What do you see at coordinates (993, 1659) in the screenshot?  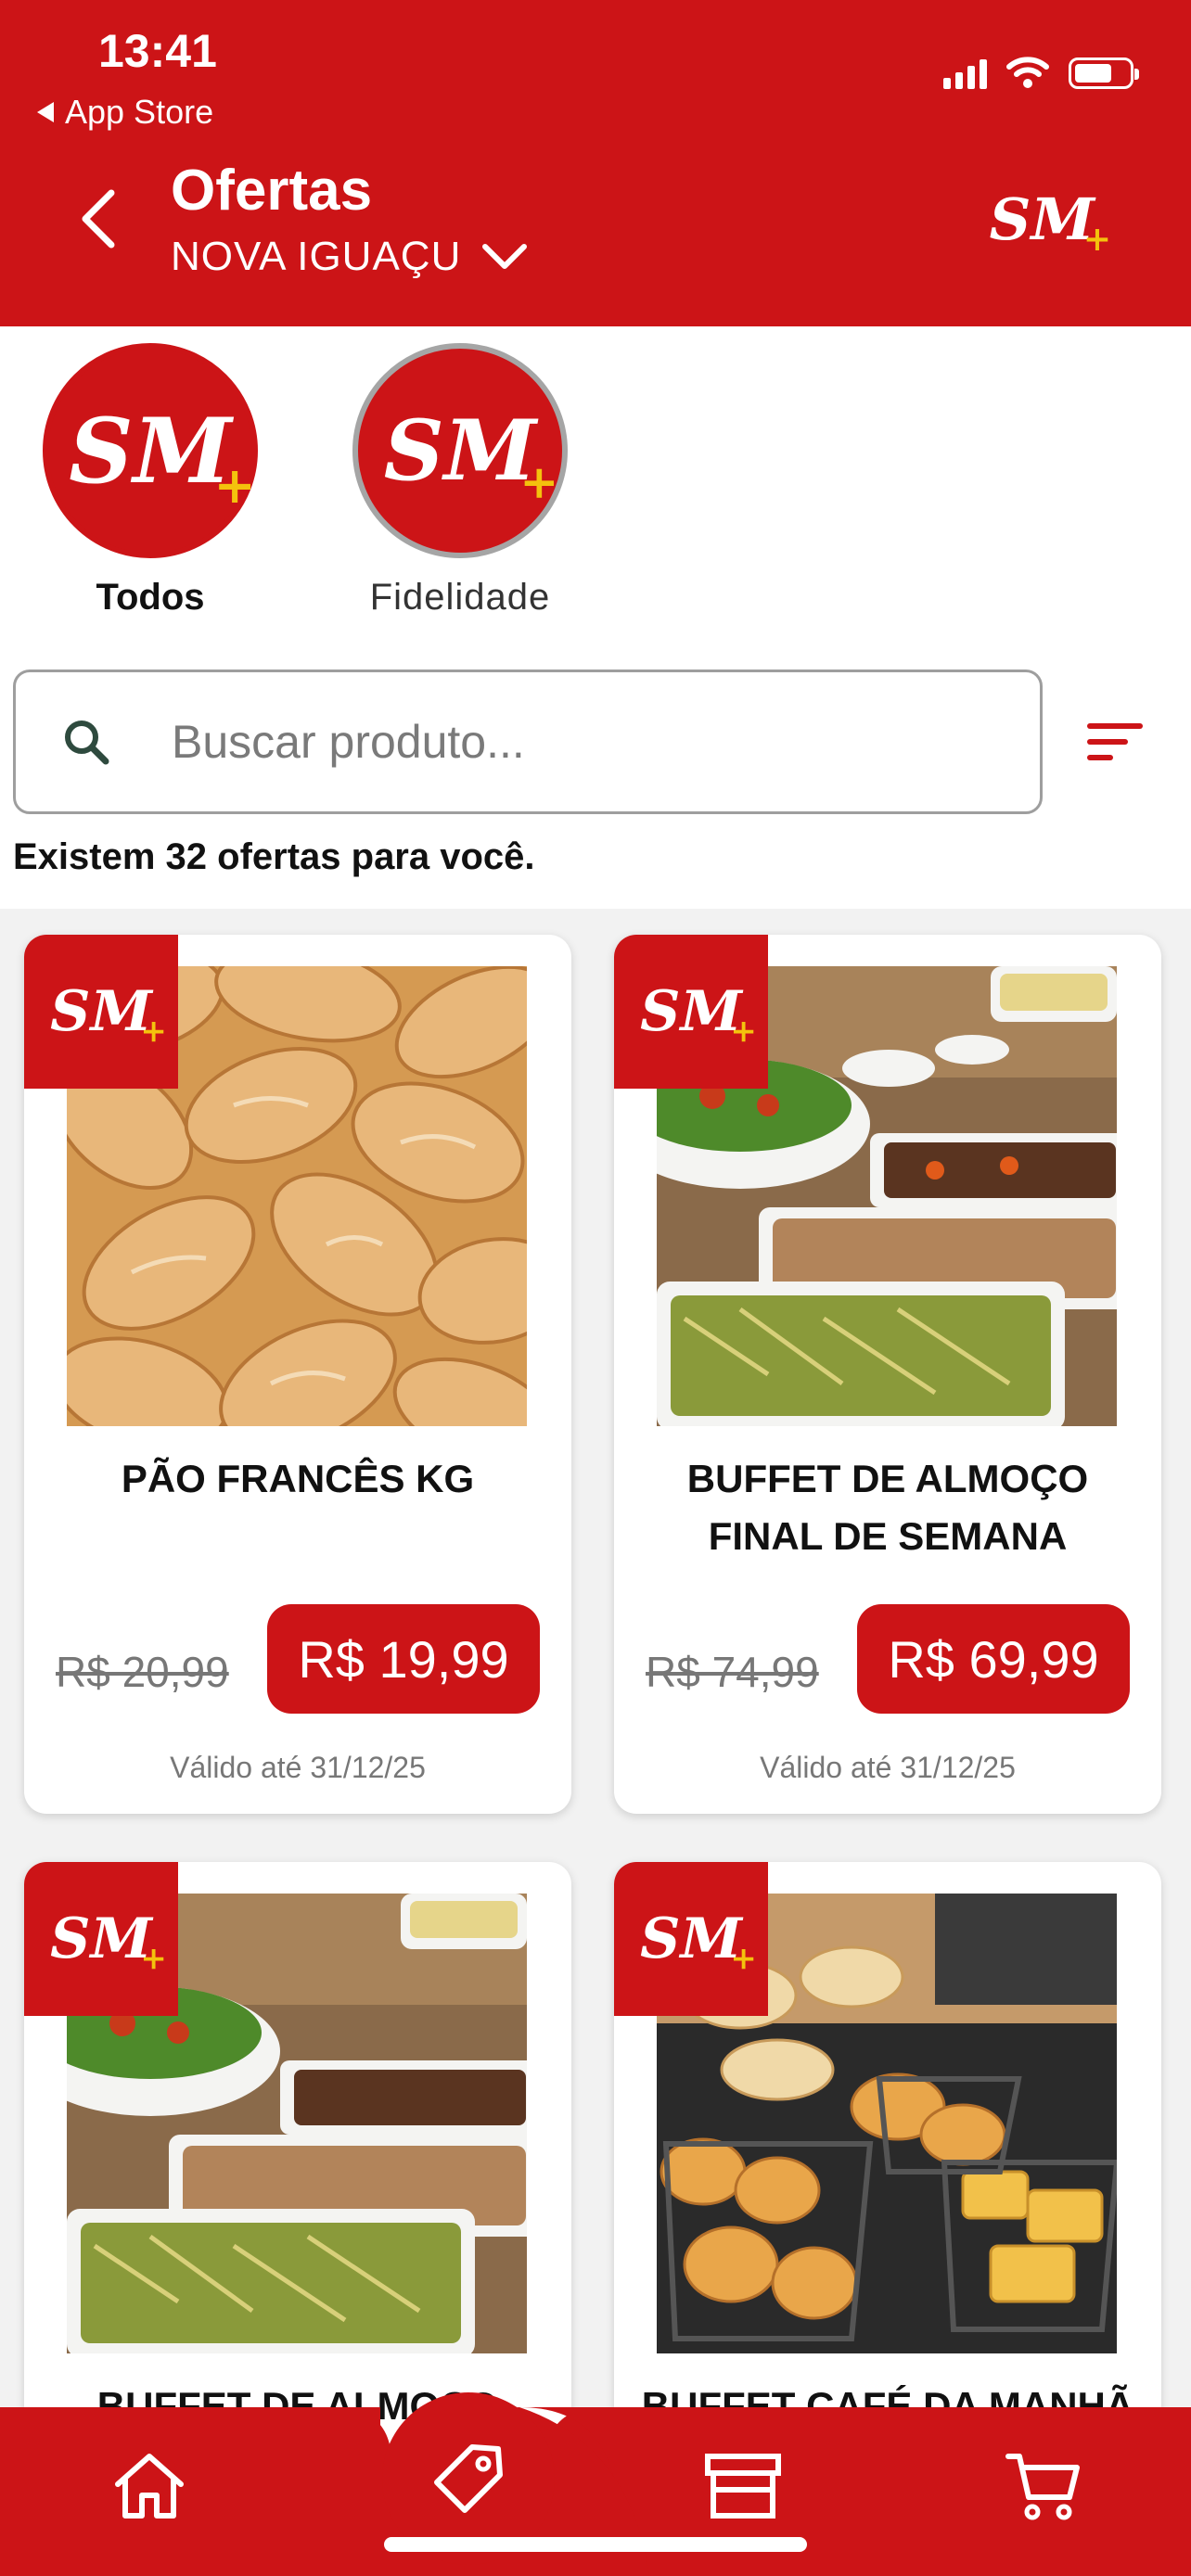 I see `new-price-badge: R$ 69,99` at bounding box center [993, 1659].